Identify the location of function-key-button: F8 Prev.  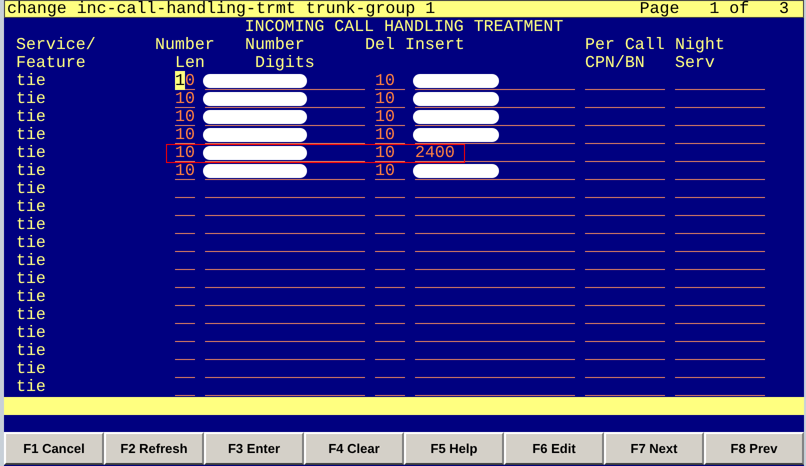
(754, 448).